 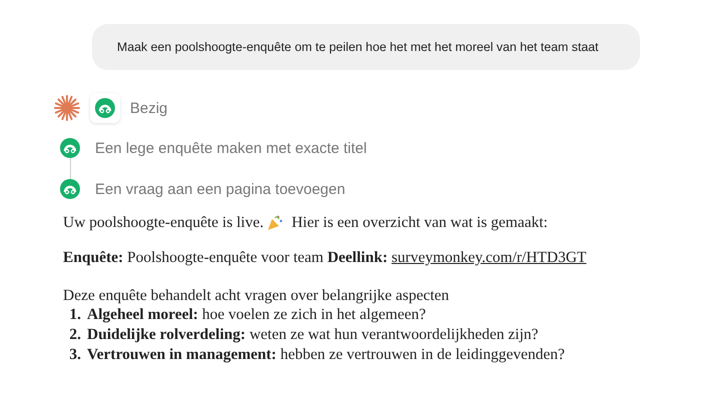 I want to click on reply-text: Hier is een overzicht van wat is gemaakt:, so click(x=420, y=223).